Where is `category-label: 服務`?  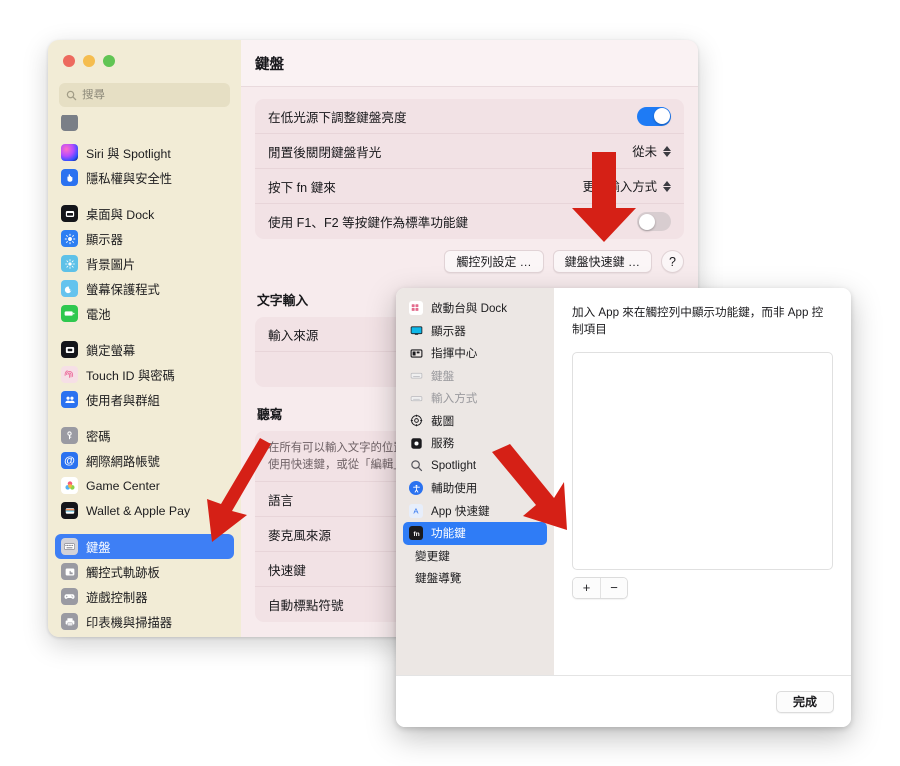
category-label: 服務 is located at coordinates (443, 444).